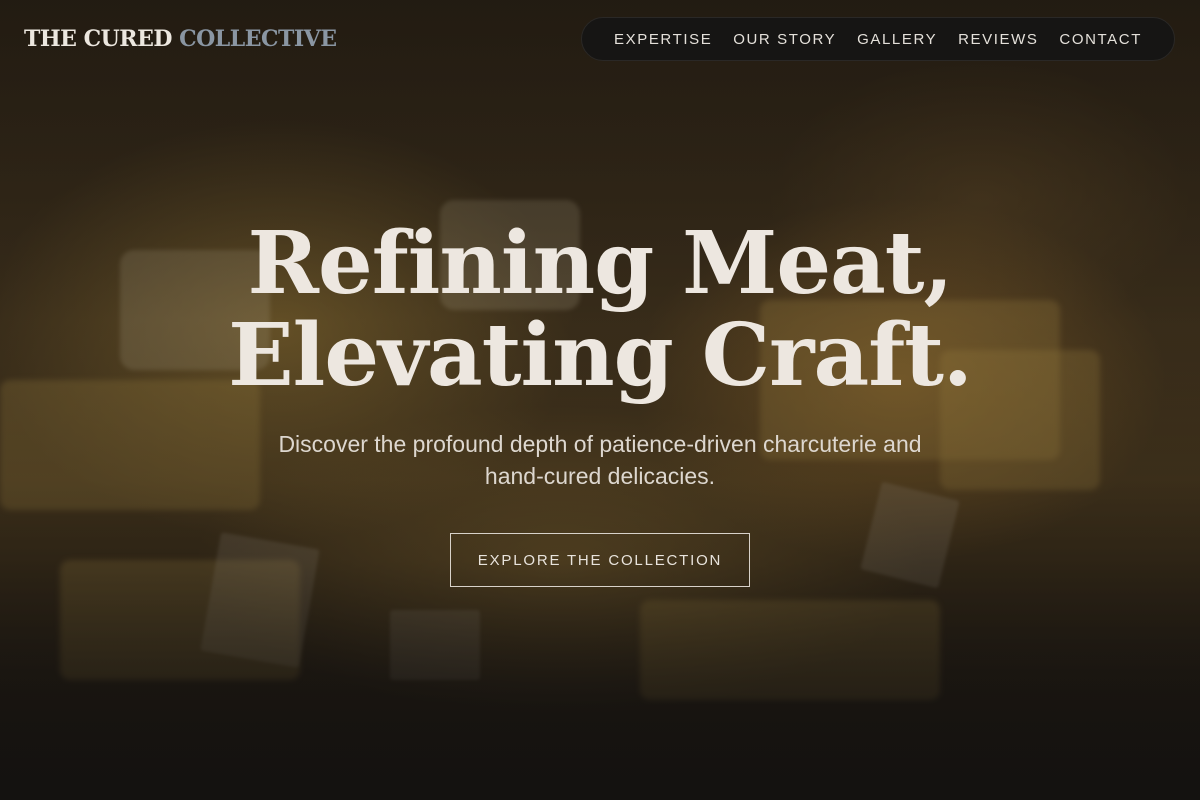 The image size is (1200, 800). I want to click on nav-link-reviews: REVIEWS, so click(998, 39).